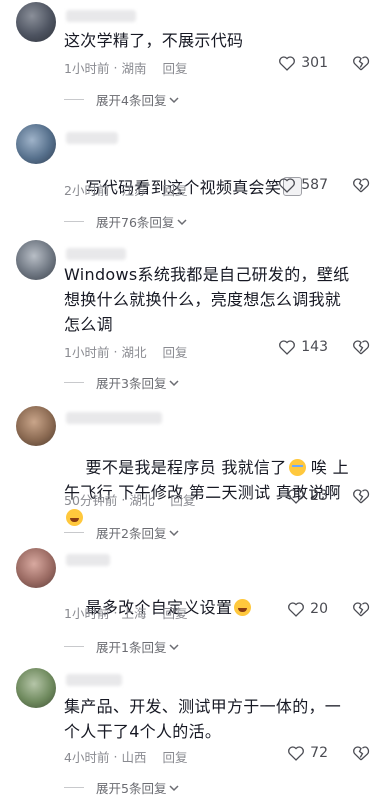  I want to click on comment-location: 湖南, so click(134, 68).